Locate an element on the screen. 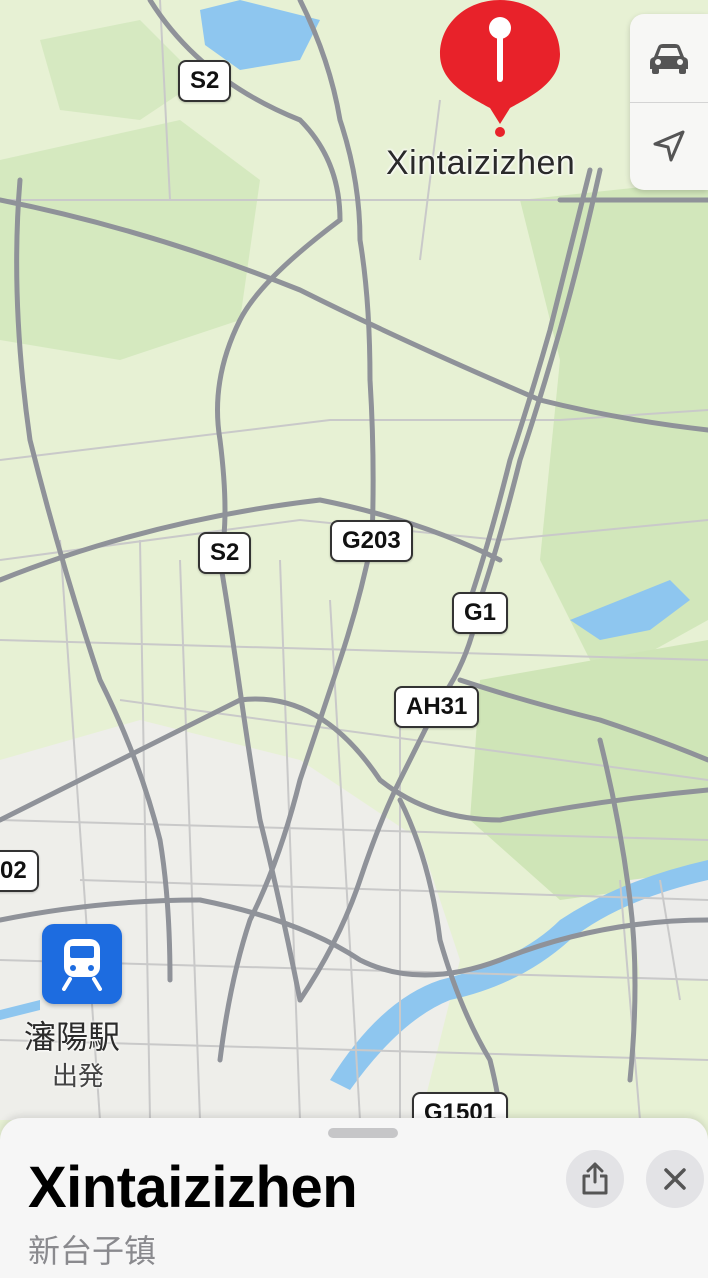 Image resolution: width=708 pixels, height=1278 pixels. locate-me-button is located at coordinates (669, 146).